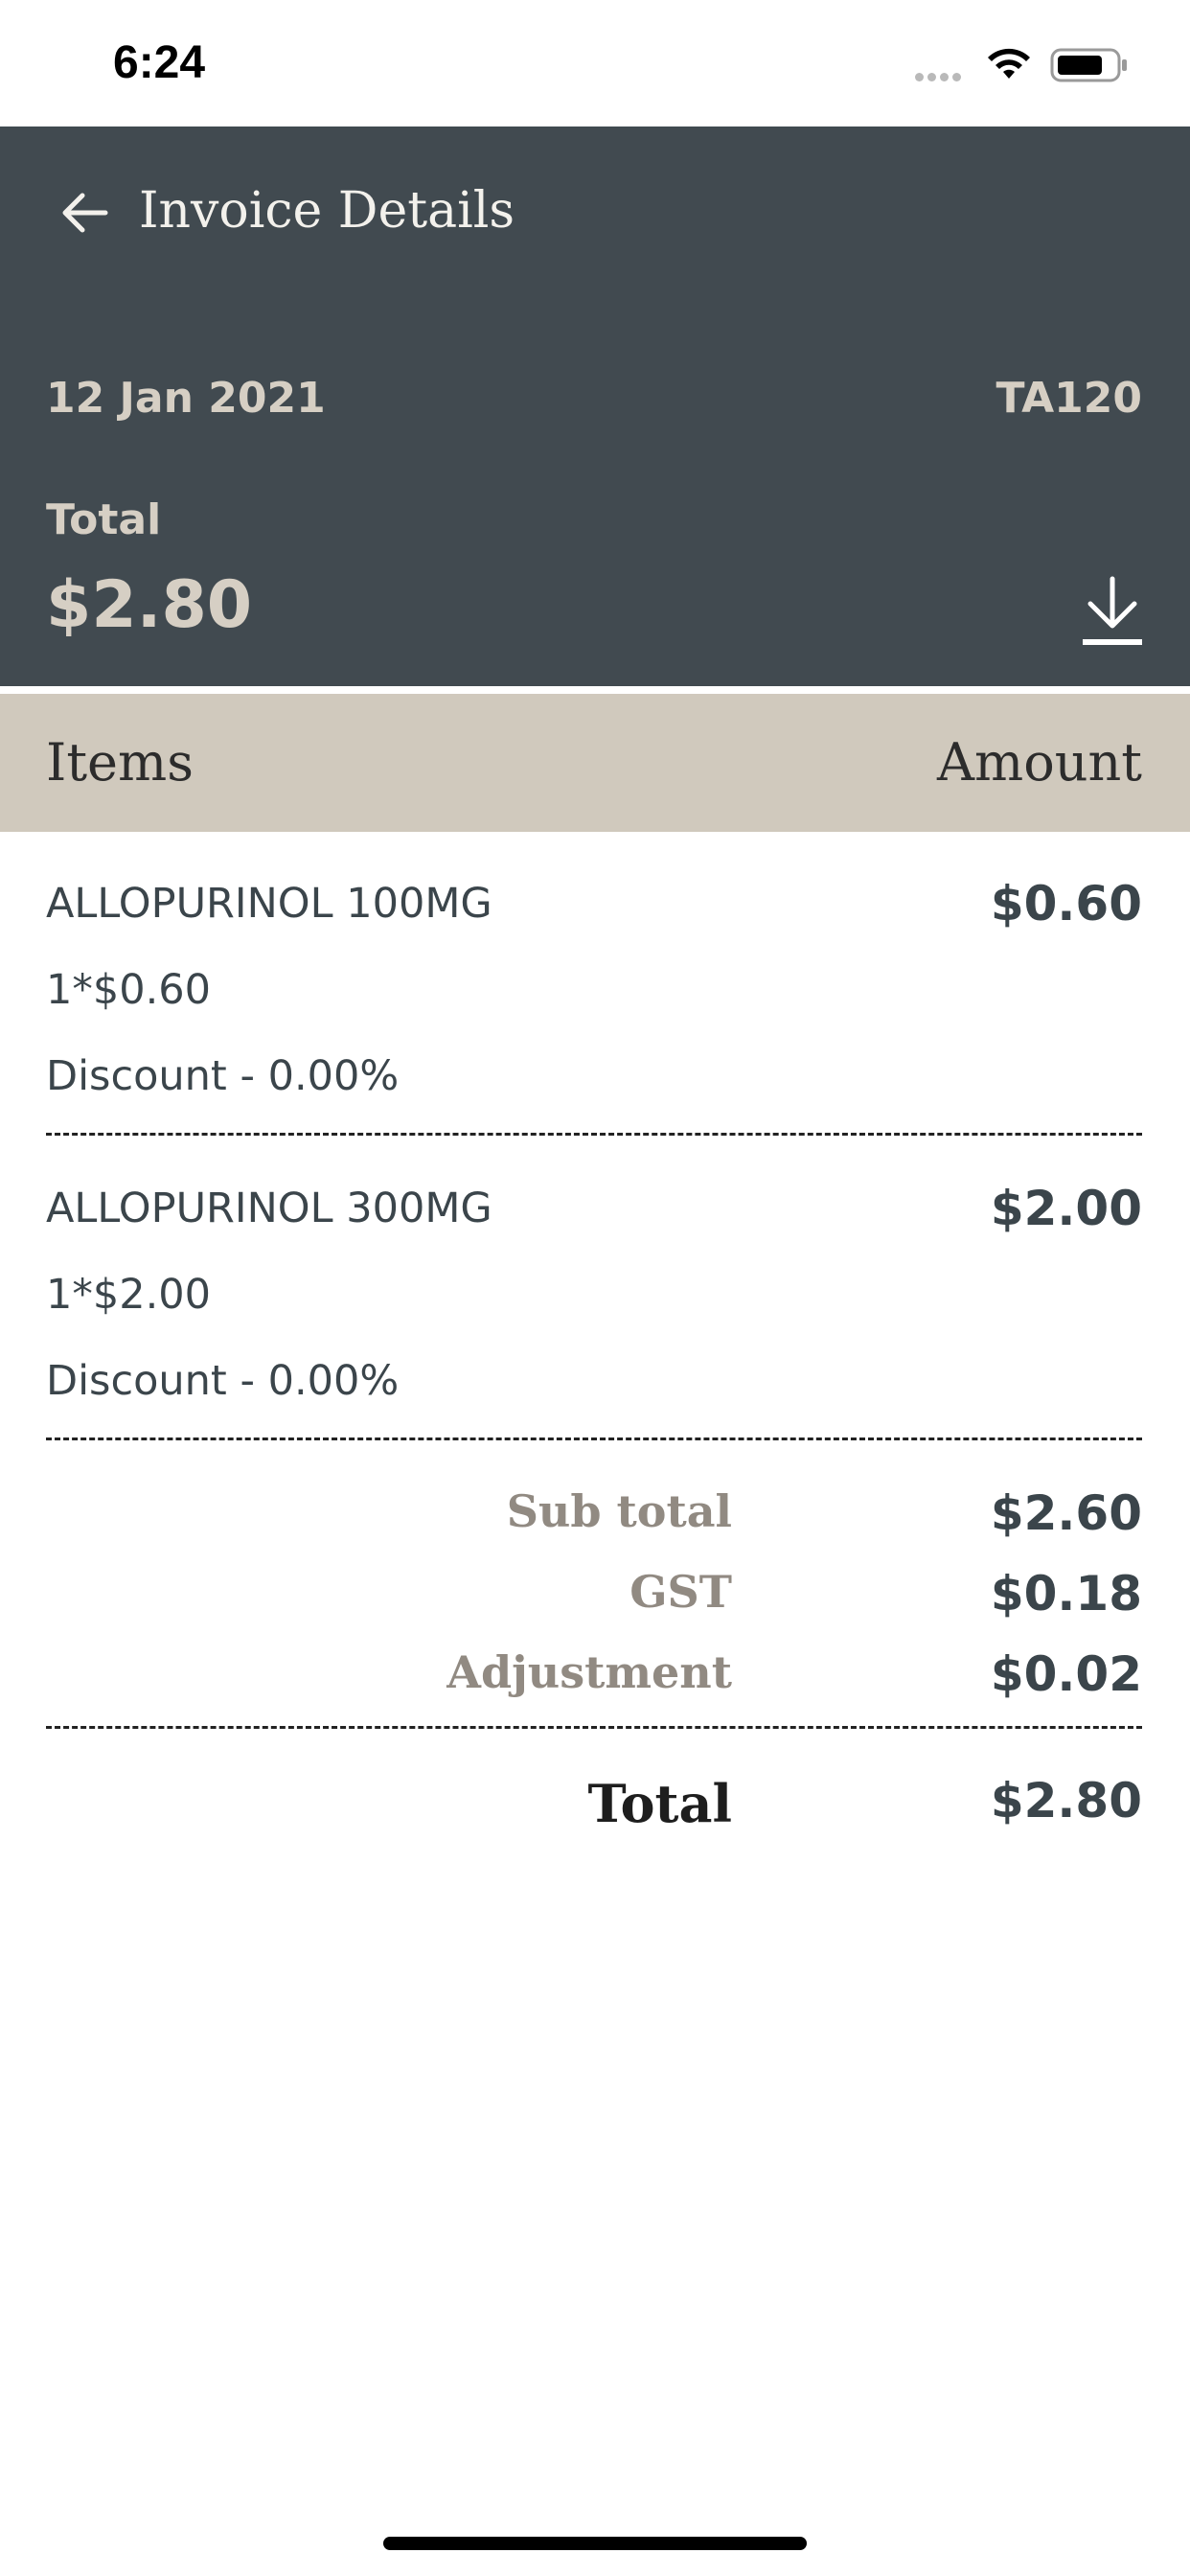  Describe the element at coordinates (128, 990) in the screenshot. I see `item-quantity-price: 1*$0.60` at that location.